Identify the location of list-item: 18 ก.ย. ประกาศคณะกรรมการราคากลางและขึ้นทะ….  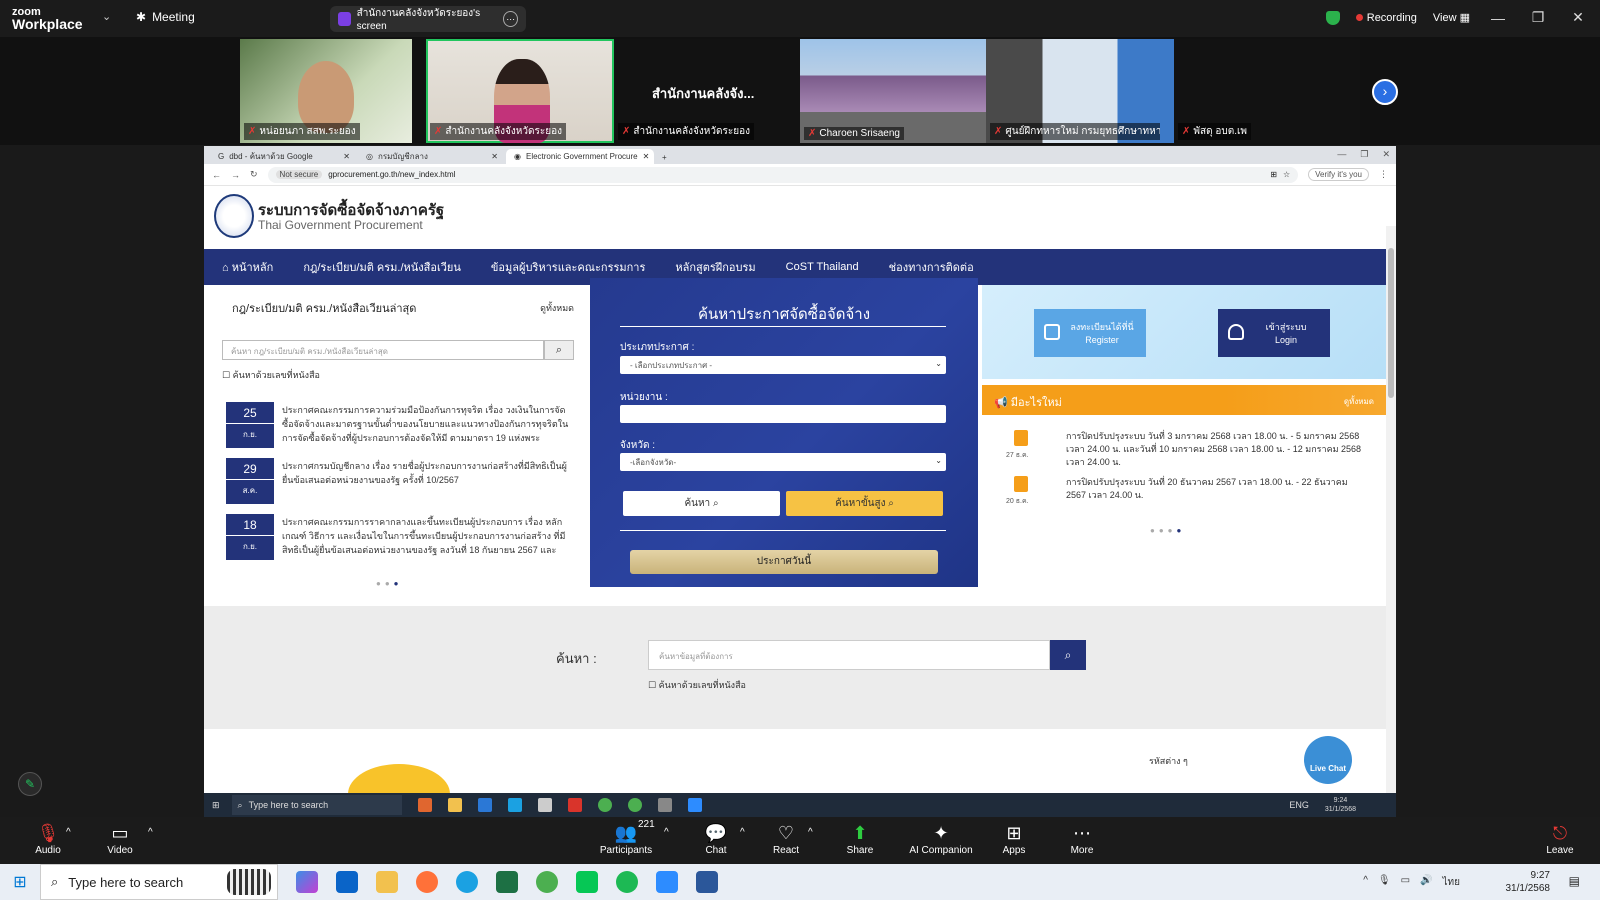
(400, 538).